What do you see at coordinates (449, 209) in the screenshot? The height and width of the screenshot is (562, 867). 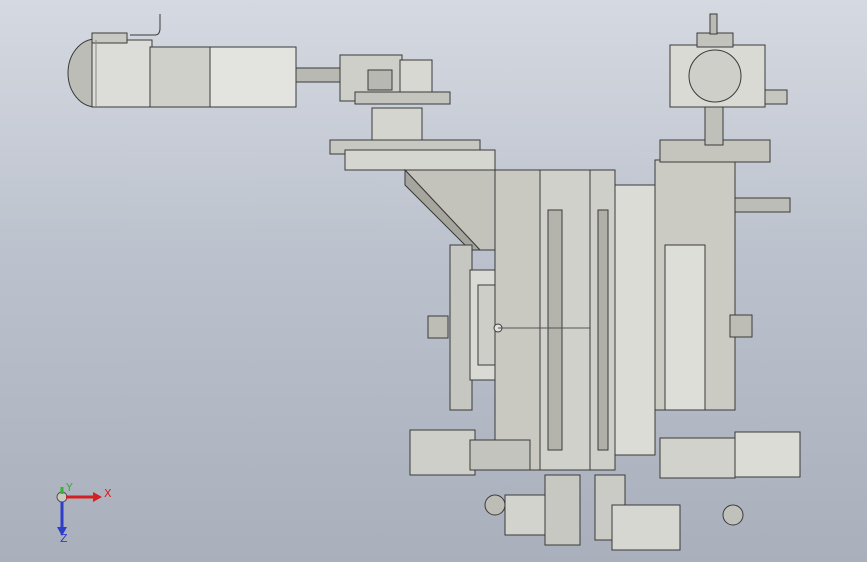 I see `angle-bracket` at bounding box center [449, 209].